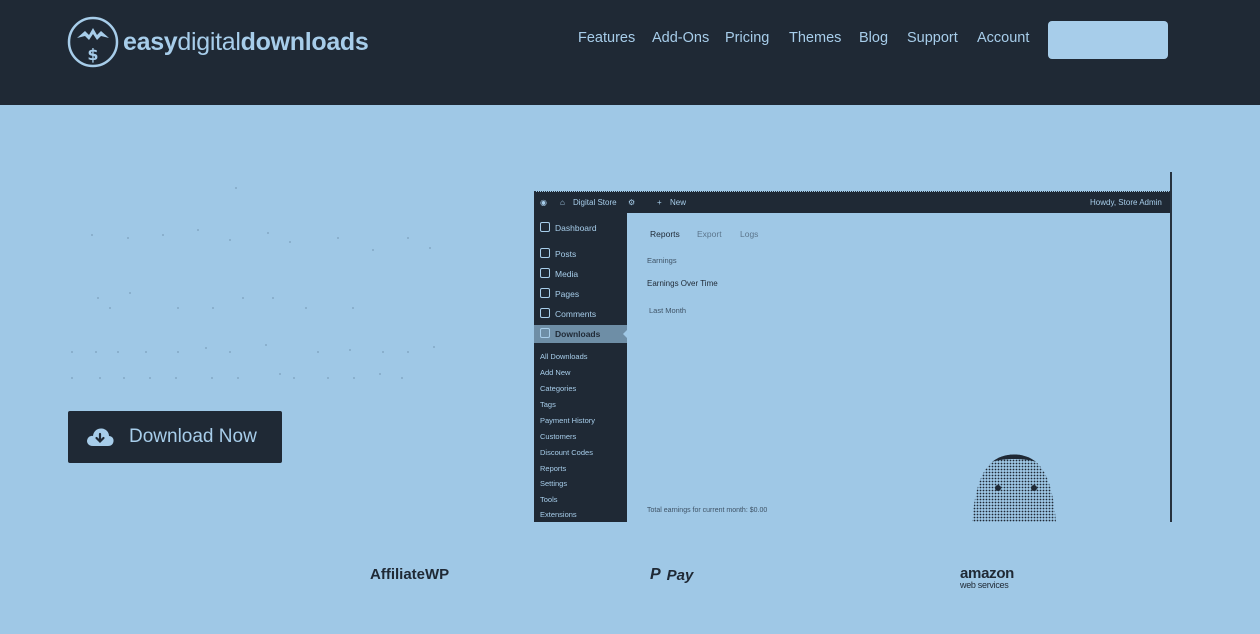 Image resolution: width=1260 pixels, height=634 pixels. I want to click on amazon-web-services-logo: amazon web services, so click(987, 578).